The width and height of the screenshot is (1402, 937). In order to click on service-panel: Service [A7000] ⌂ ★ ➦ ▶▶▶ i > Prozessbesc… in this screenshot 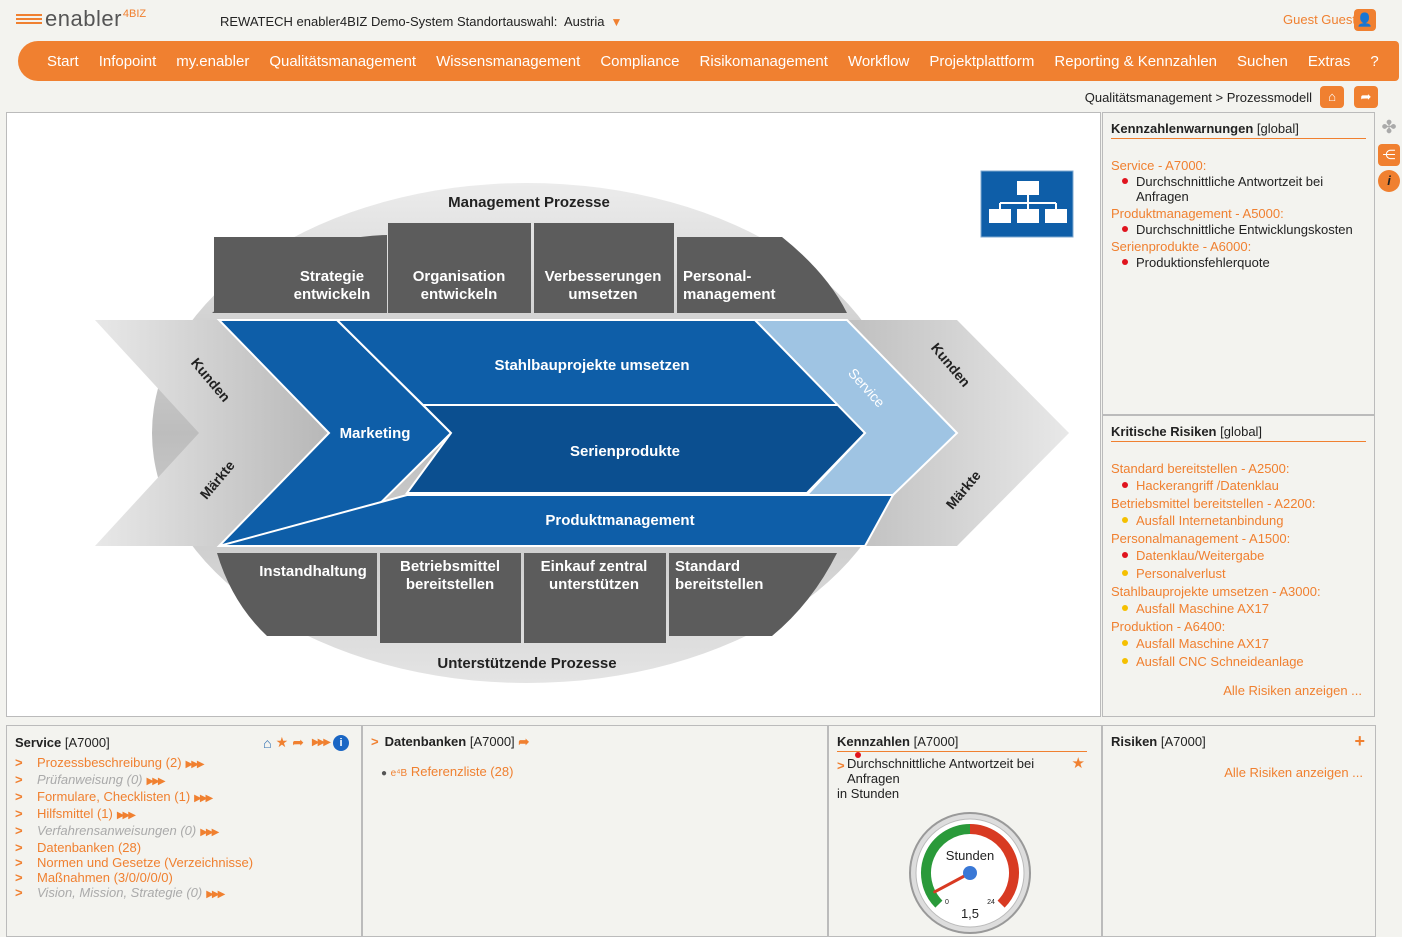, I will do `click(184, 831)`.